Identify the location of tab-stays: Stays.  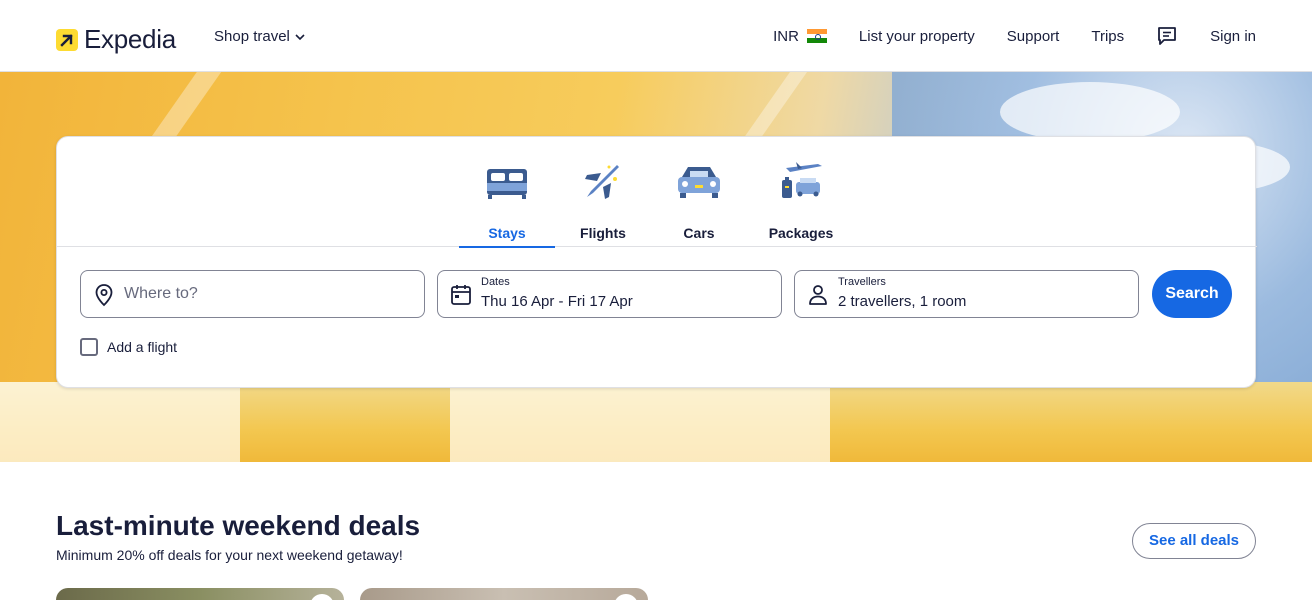
(507, 202).